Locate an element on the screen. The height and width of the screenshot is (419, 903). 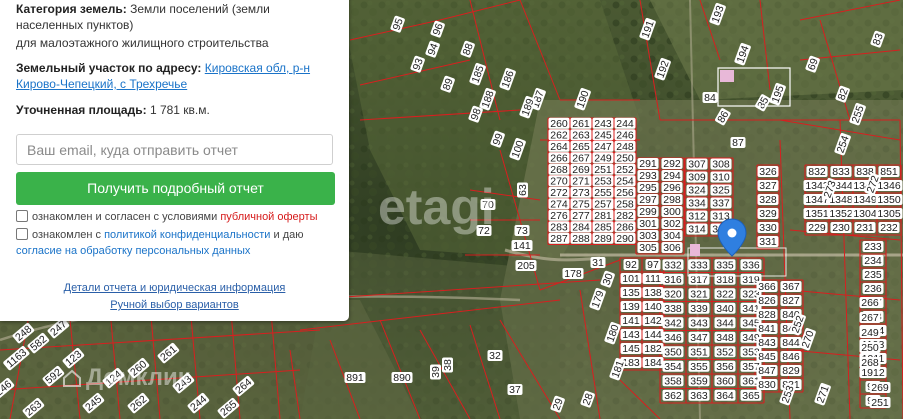
svg-text: 244 is located at coordinates (625, 124).